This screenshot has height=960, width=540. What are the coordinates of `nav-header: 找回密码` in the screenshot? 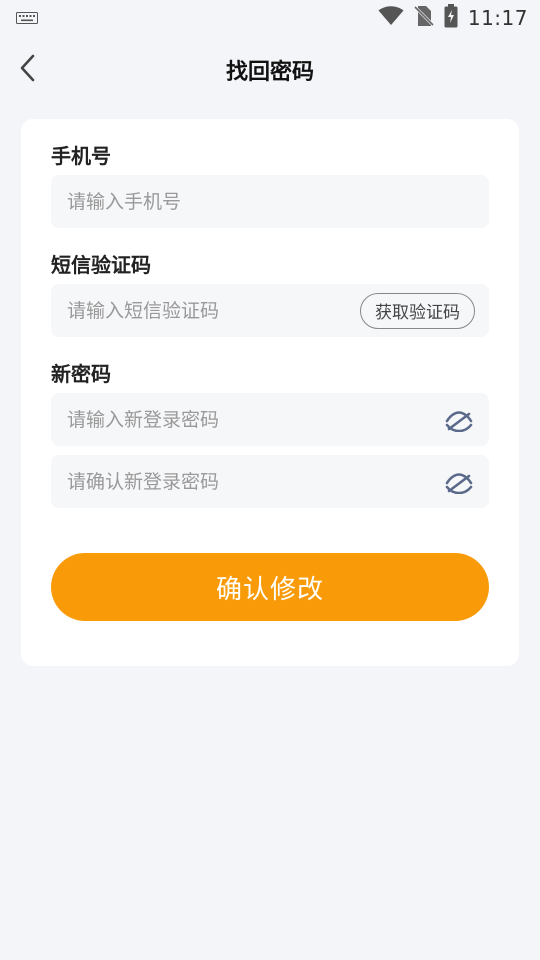 It's located at (270, 70).